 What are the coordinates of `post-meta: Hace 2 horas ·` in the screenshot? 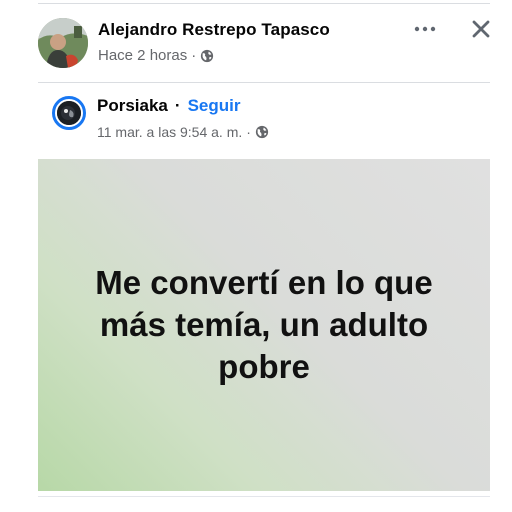 It's located at (156, 55).